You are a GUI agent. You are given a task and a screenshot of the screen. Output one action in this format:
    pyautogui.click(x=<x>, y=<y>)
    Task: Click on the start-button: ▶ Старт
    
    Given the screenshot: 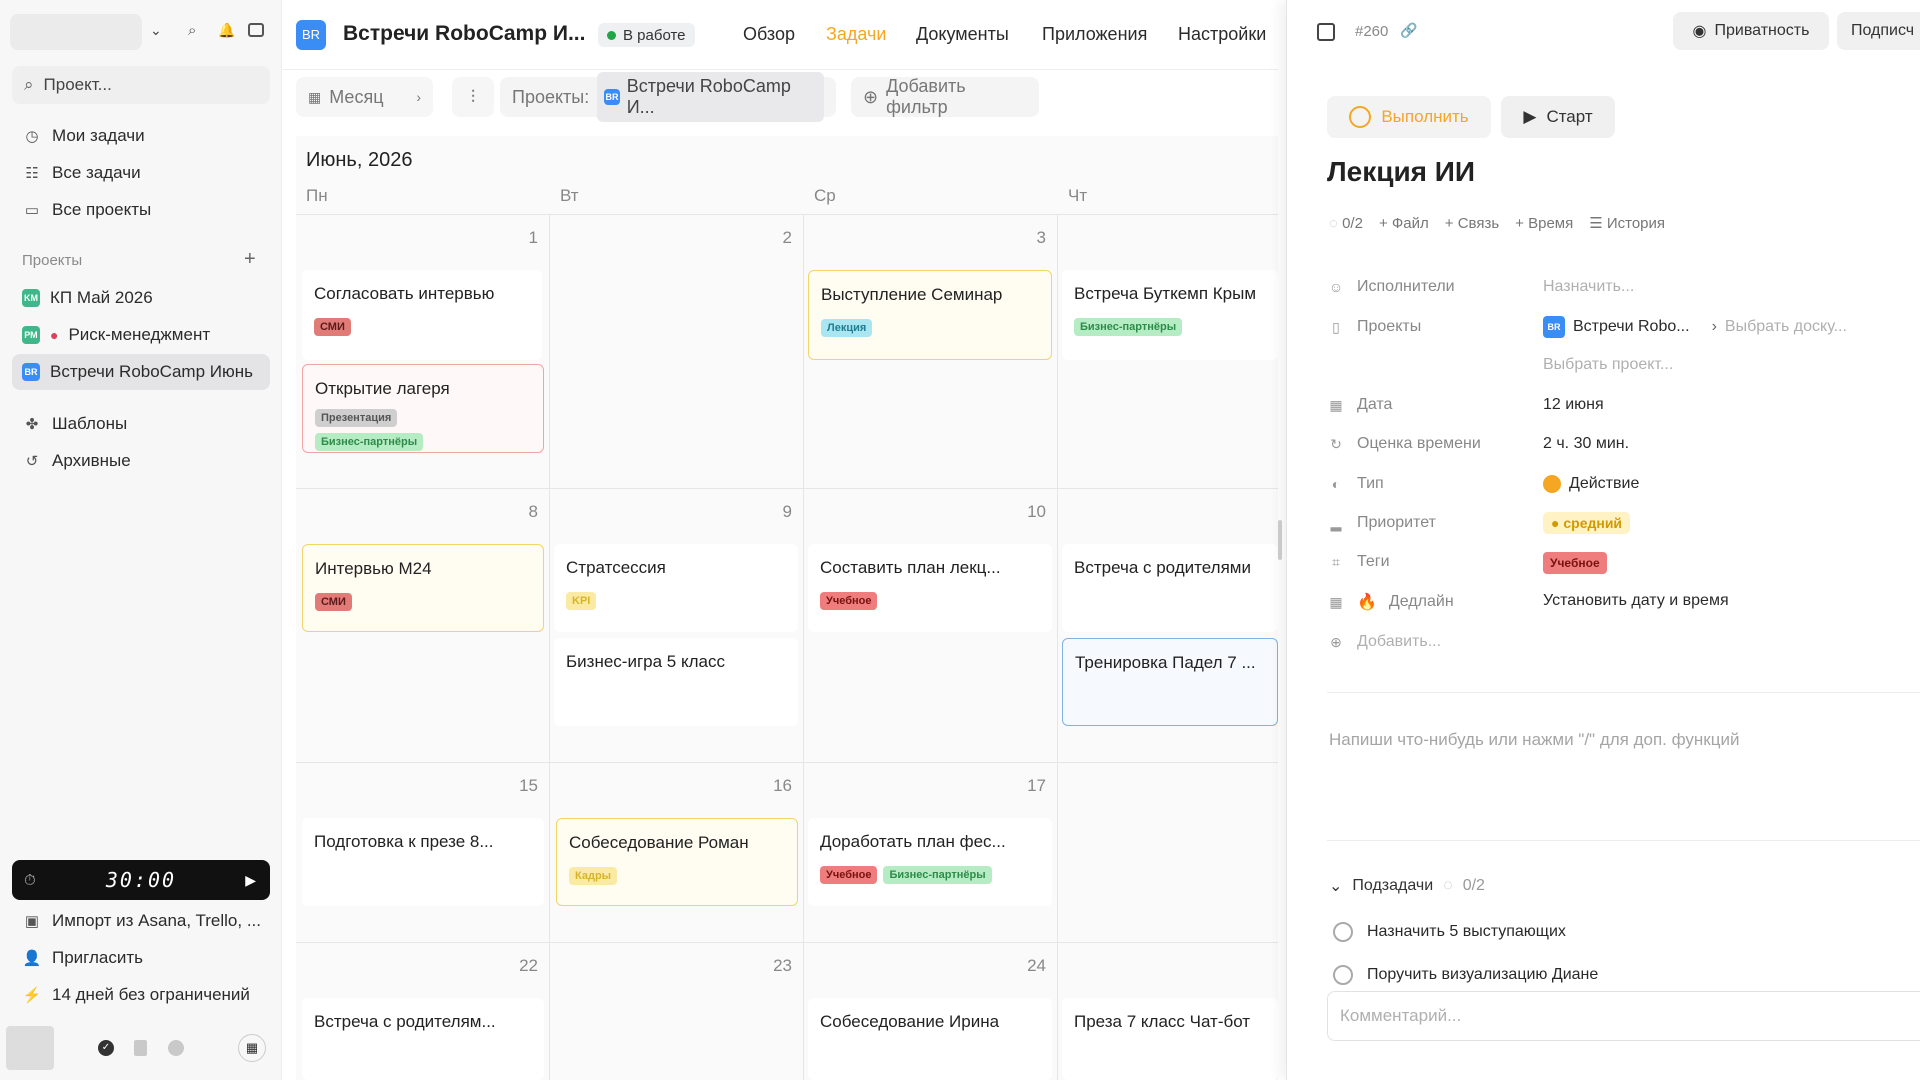 What is the action you would take?
    pyautogui.click(x=1558, y=117)
    